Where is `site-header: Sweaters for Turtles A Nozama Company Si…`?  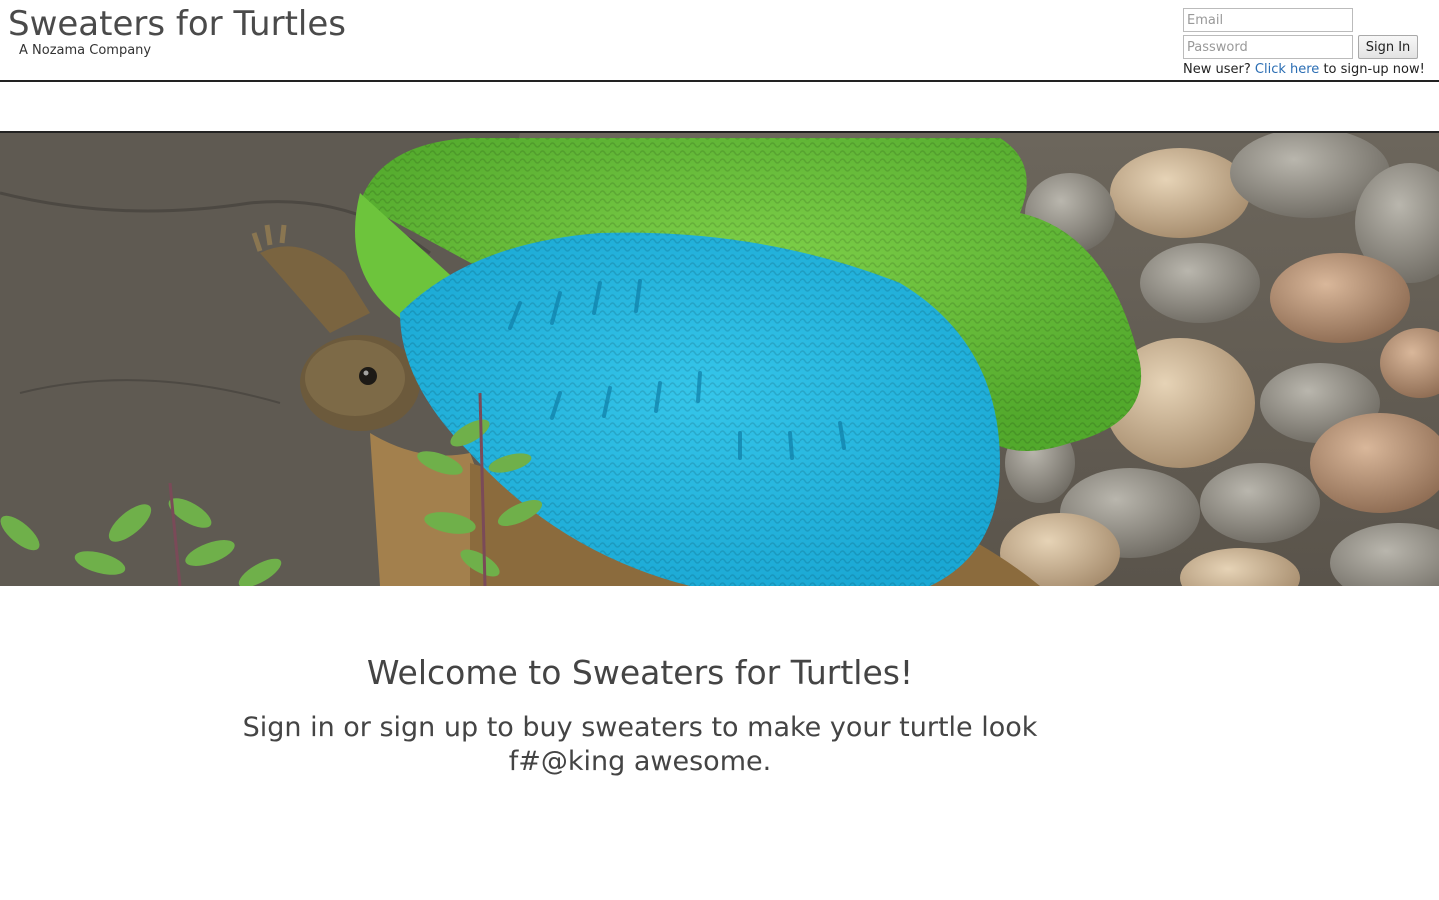 site-header: Sweaters for Turtles A Nozama Company Si… is located at coordinates (719, 41).